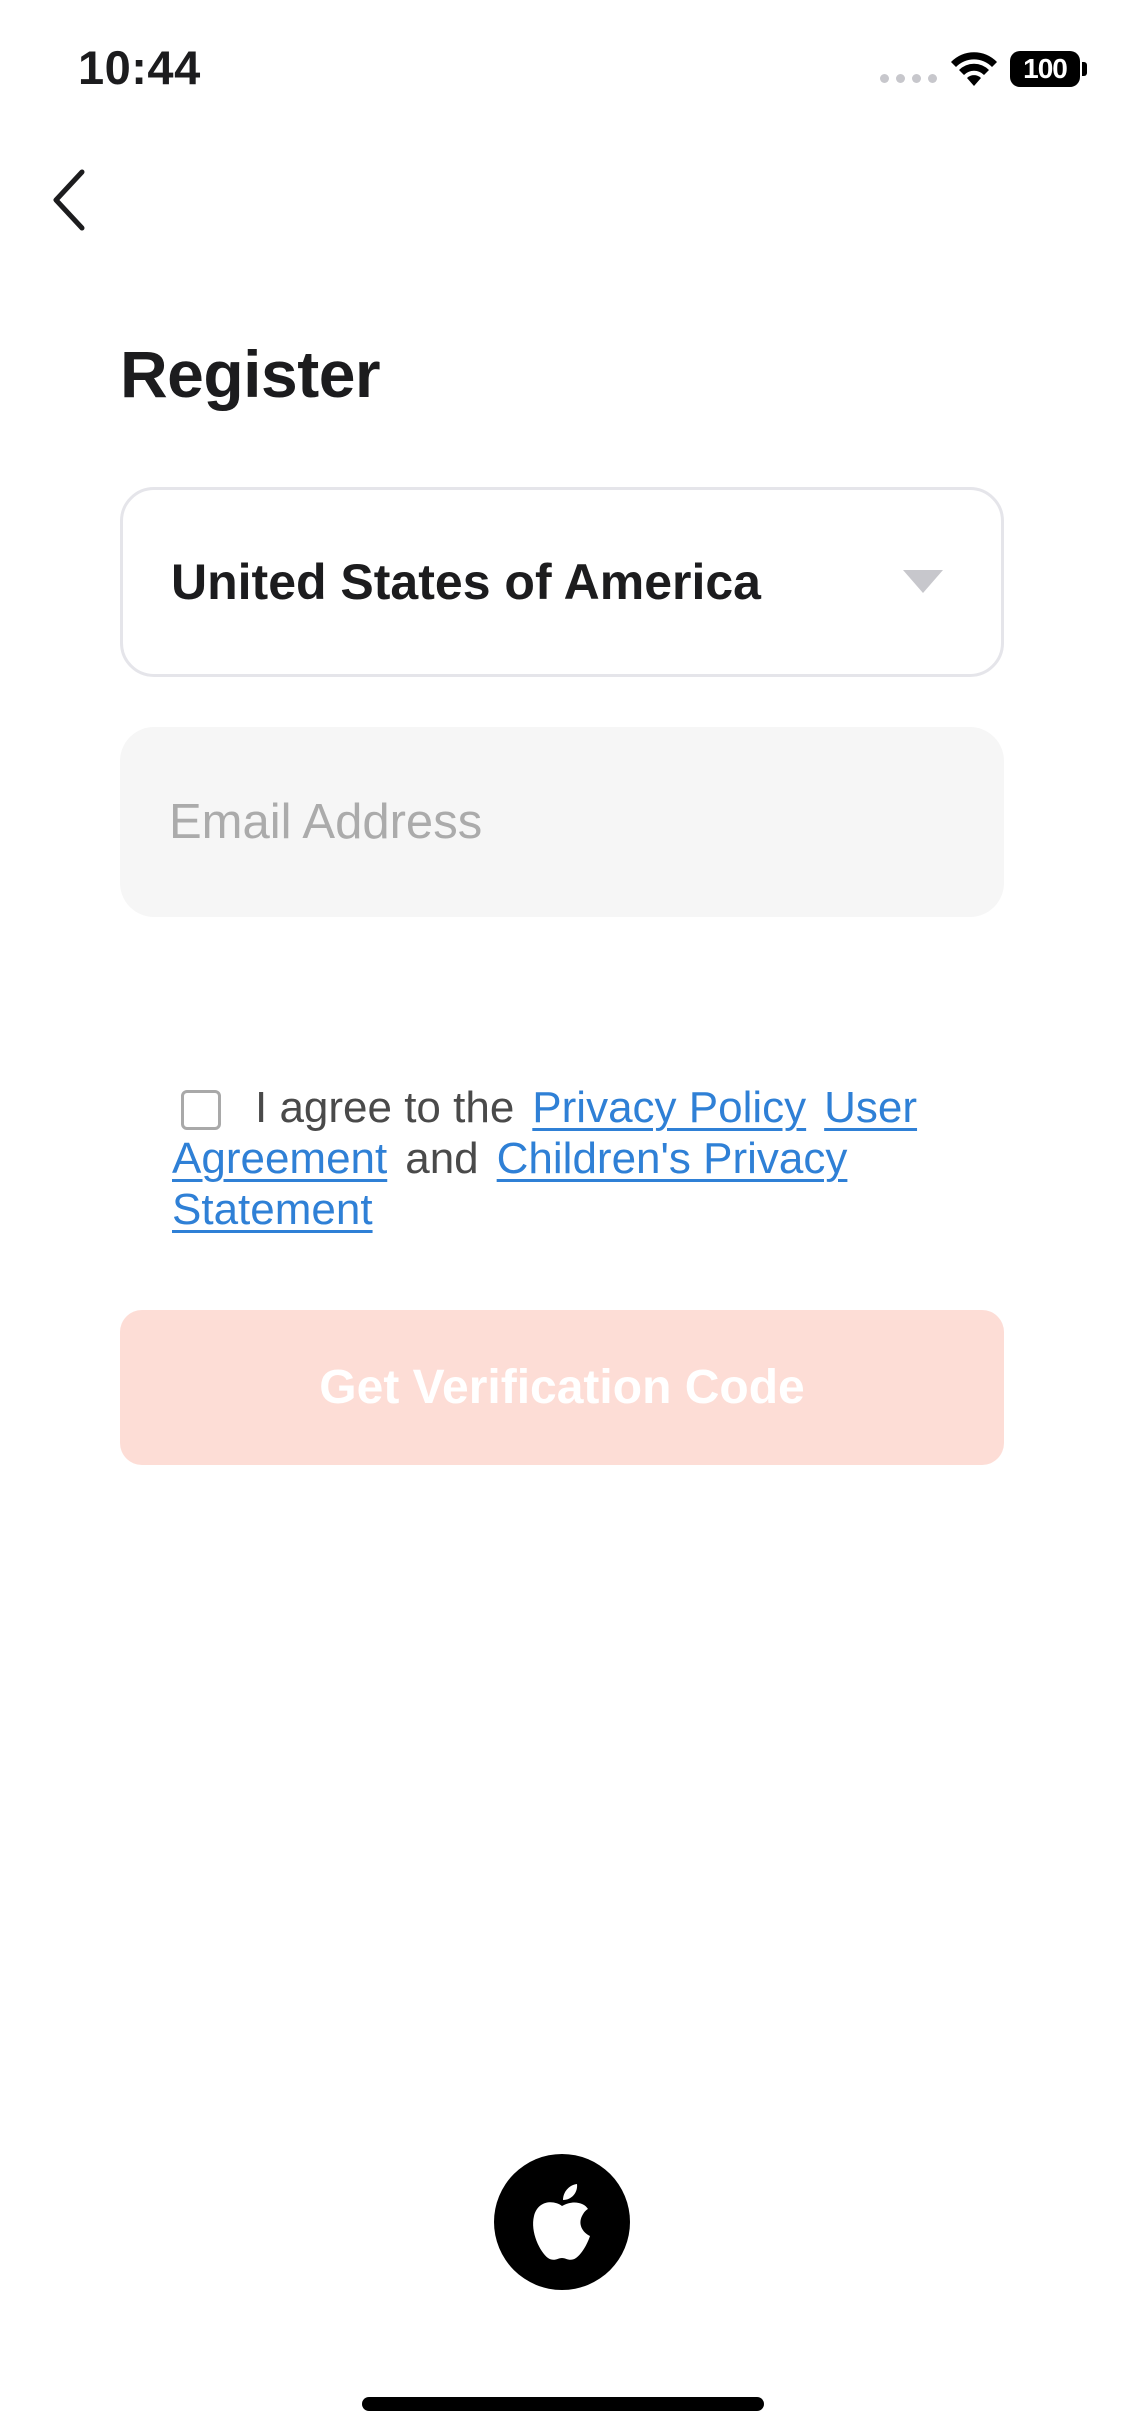 The height and width of the screenshot is (2436, 1125). What do you see at coordinates (908, 78) in the screenshot?
I see `cellular-signal-icon` at bounding box center [908, 78].